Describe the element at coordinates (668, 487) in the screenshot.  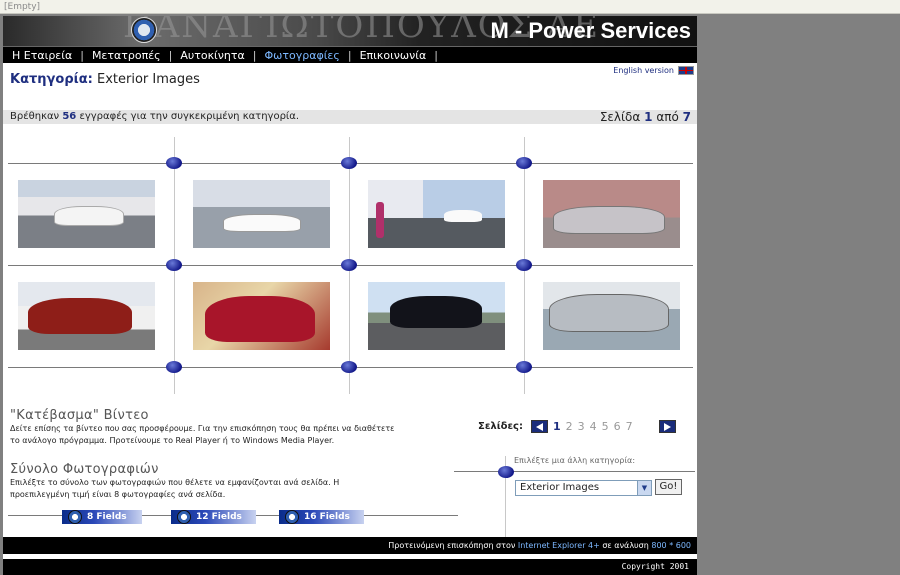
I see `go-button: Go!` at that location.